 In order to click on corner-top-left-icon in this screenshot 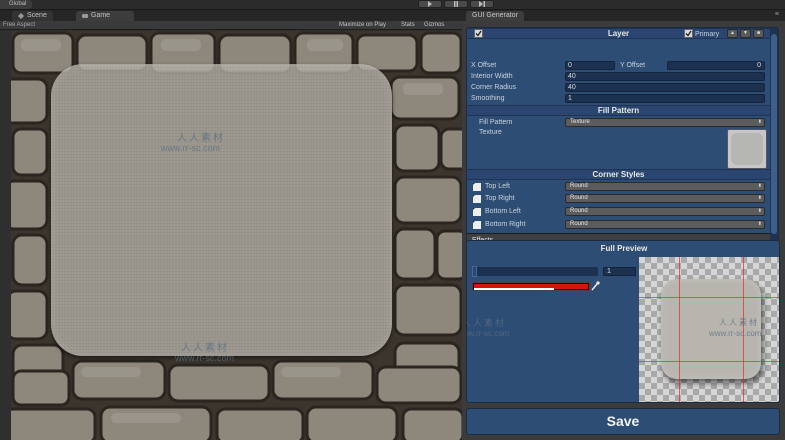, I will do `click(477, 187)`.